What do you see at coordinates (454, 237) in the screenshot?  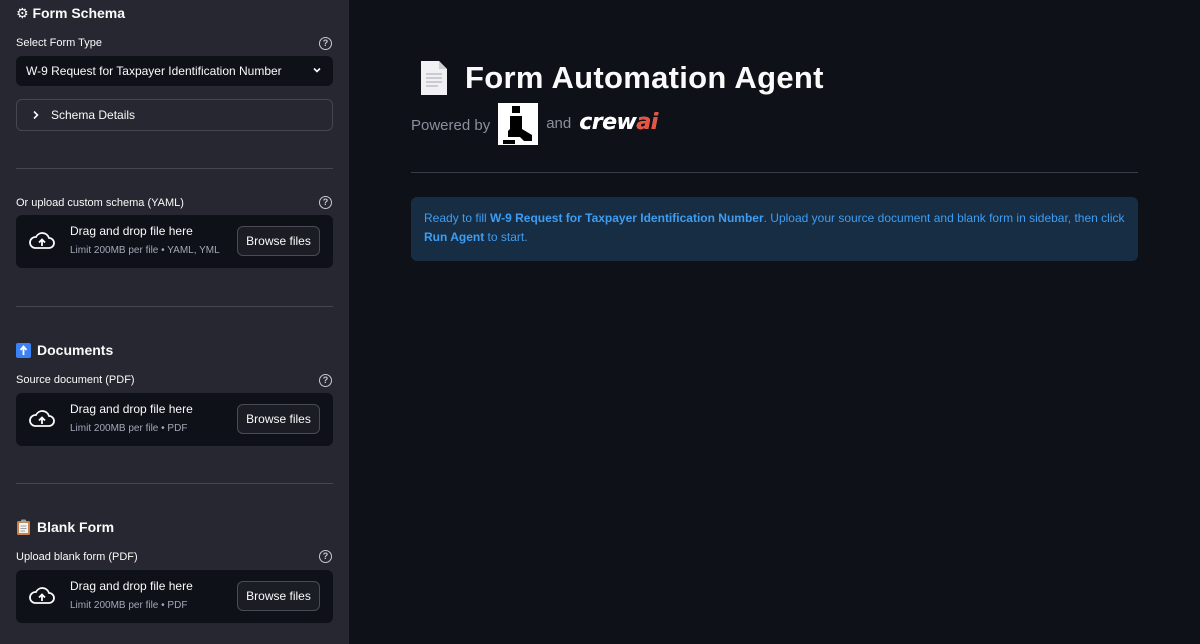 I see `alert-button-ref: Run Agent` at bounding box center [454, 237].